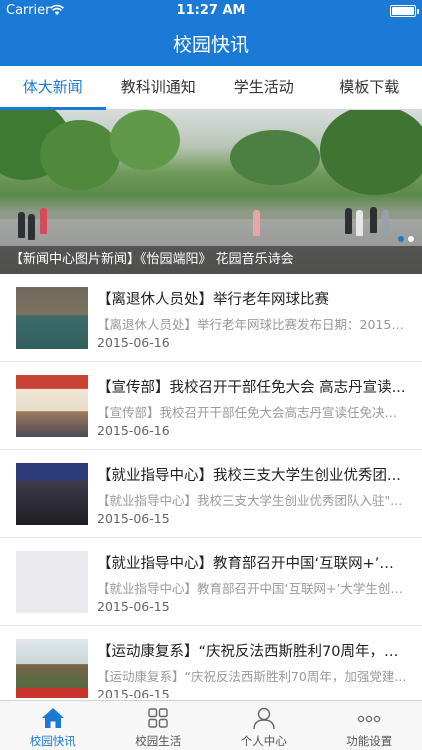 The width and height of the screenshot is (422, 750). I want to click on tab-teaching-notices: 教科训通知, so click(159, 87).